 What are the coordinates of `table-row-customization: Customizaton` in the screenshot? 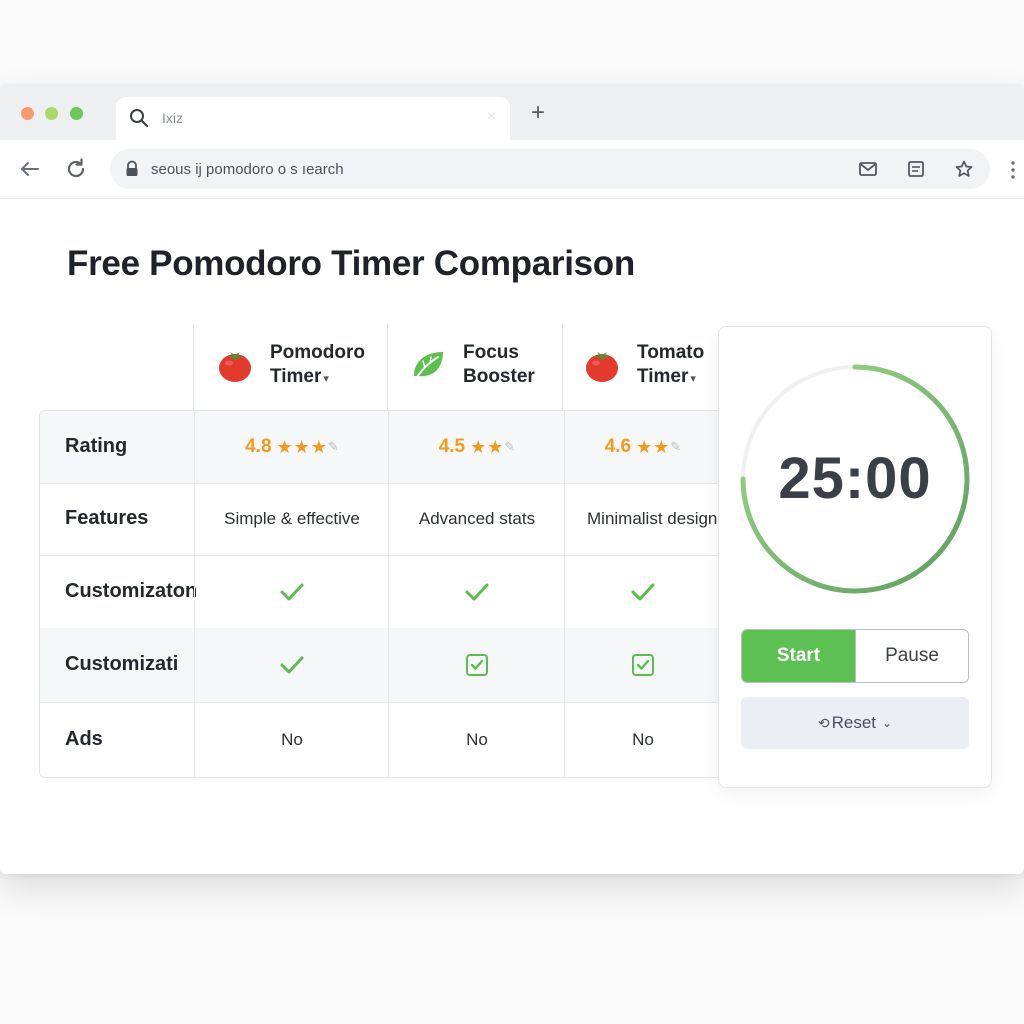 It's located at (380, 592).